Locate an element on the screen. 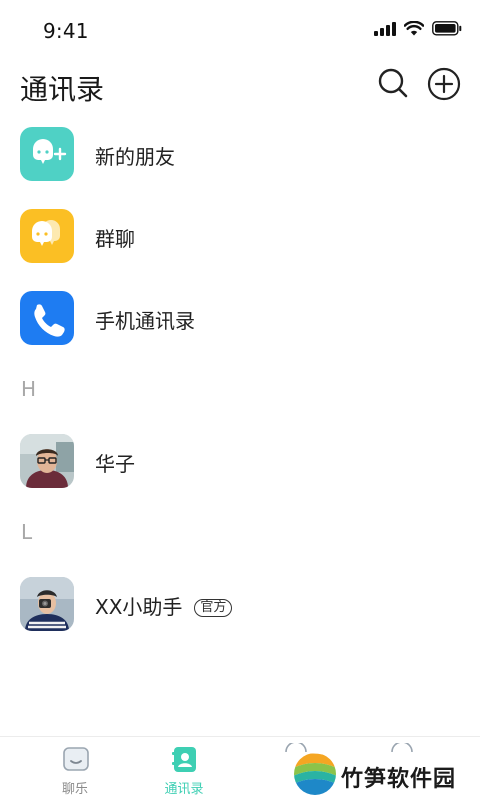  add-circle-icon is located at coordinates (444, 84).